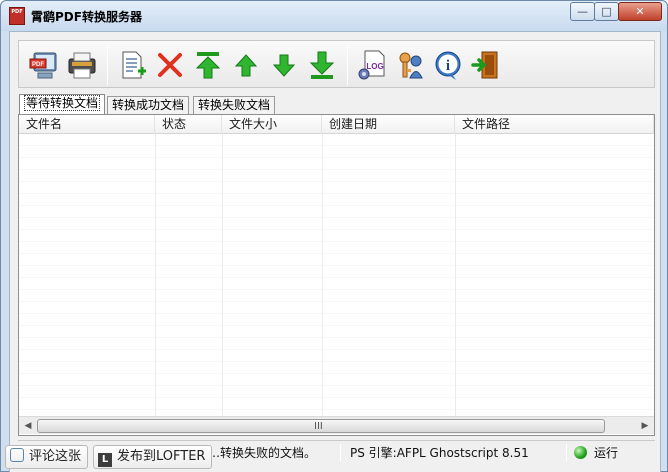 The image size is (668, 472). I want to click on running-status-icon, so click(580, 452).